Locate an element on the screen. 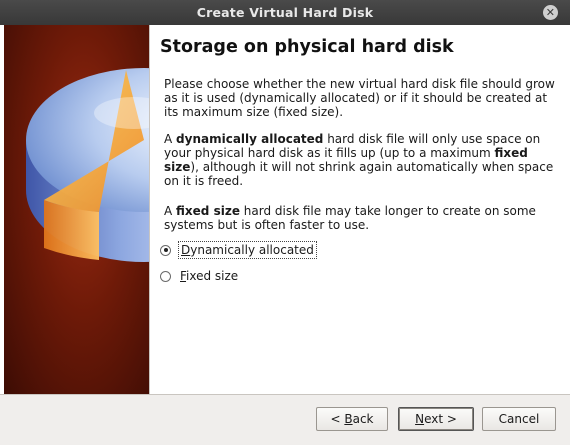 The width and height of the screenshot is (570, 445). radio-label-dynamic: Dynamically allocated is located at coordinates (247, 250).